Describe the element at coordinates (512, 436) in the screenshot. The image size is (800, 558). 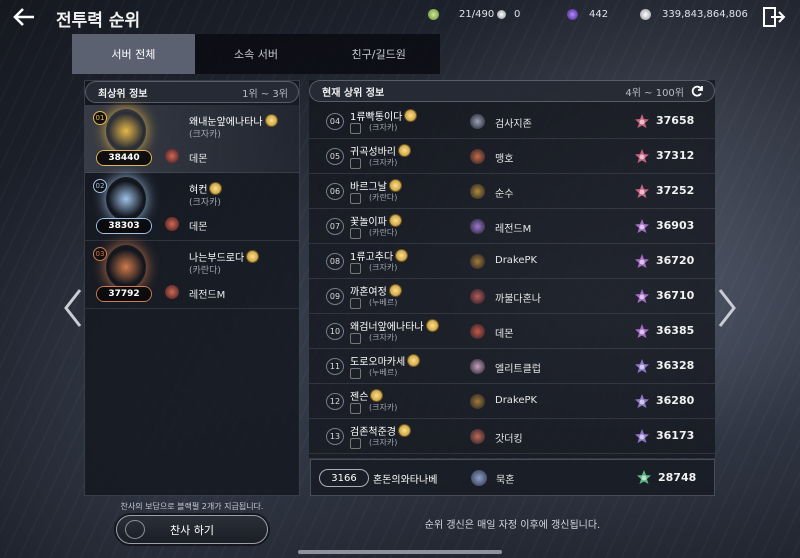
I see `ranking-row: 13 검존척준경 (크자카) 갓더킹 36173` at that location.